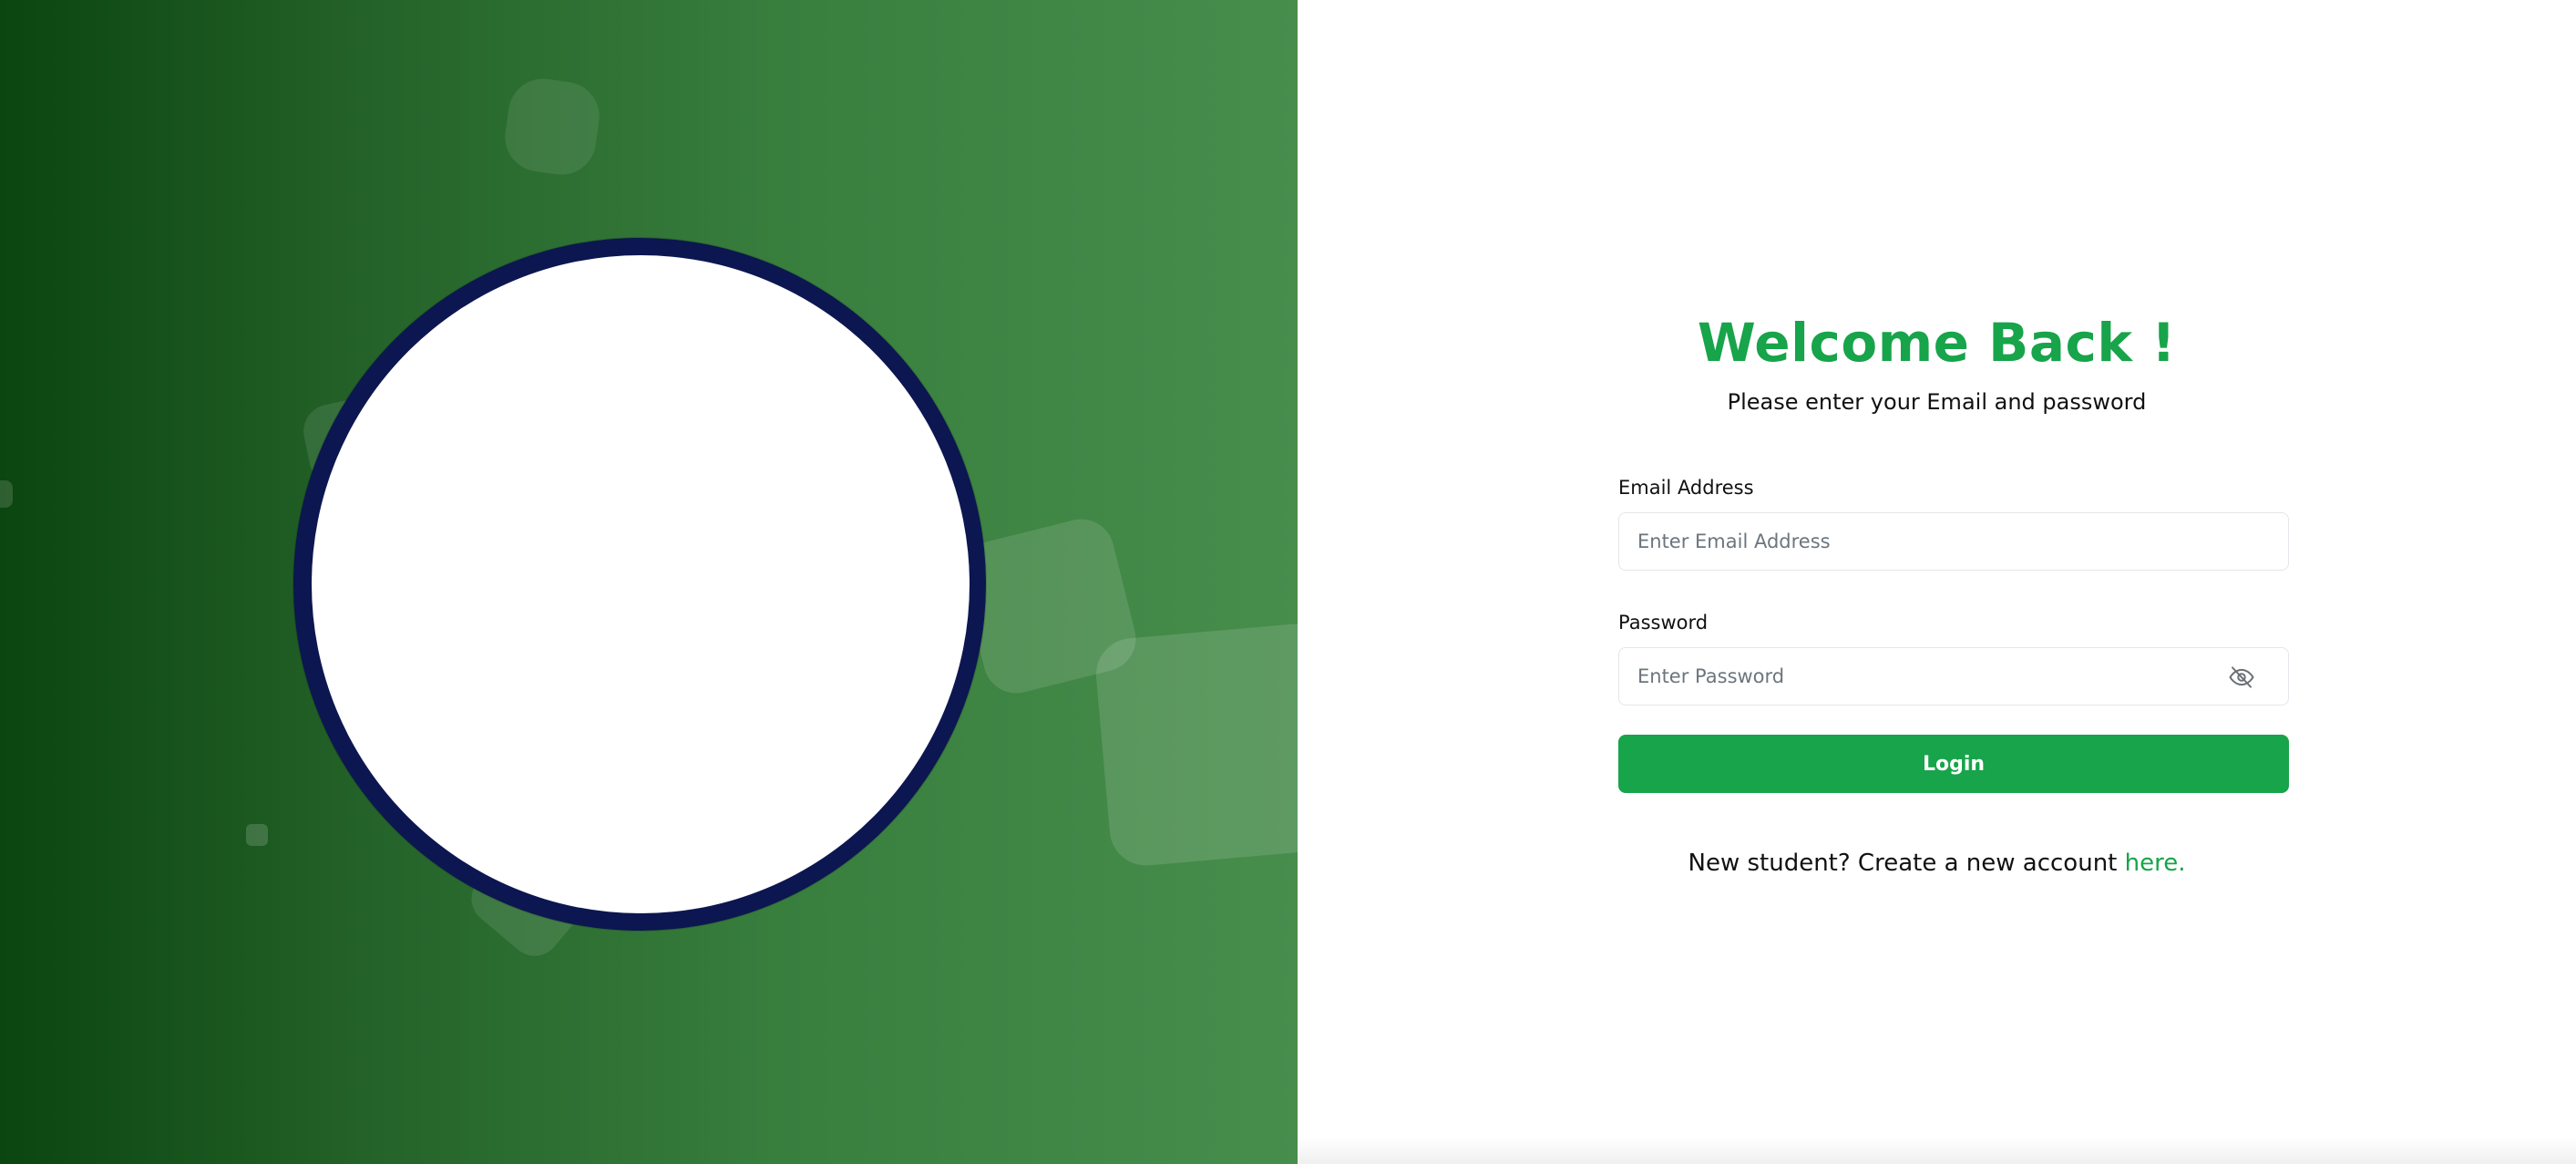  I want to click on email-field-wrapper, so click(1954, 541).